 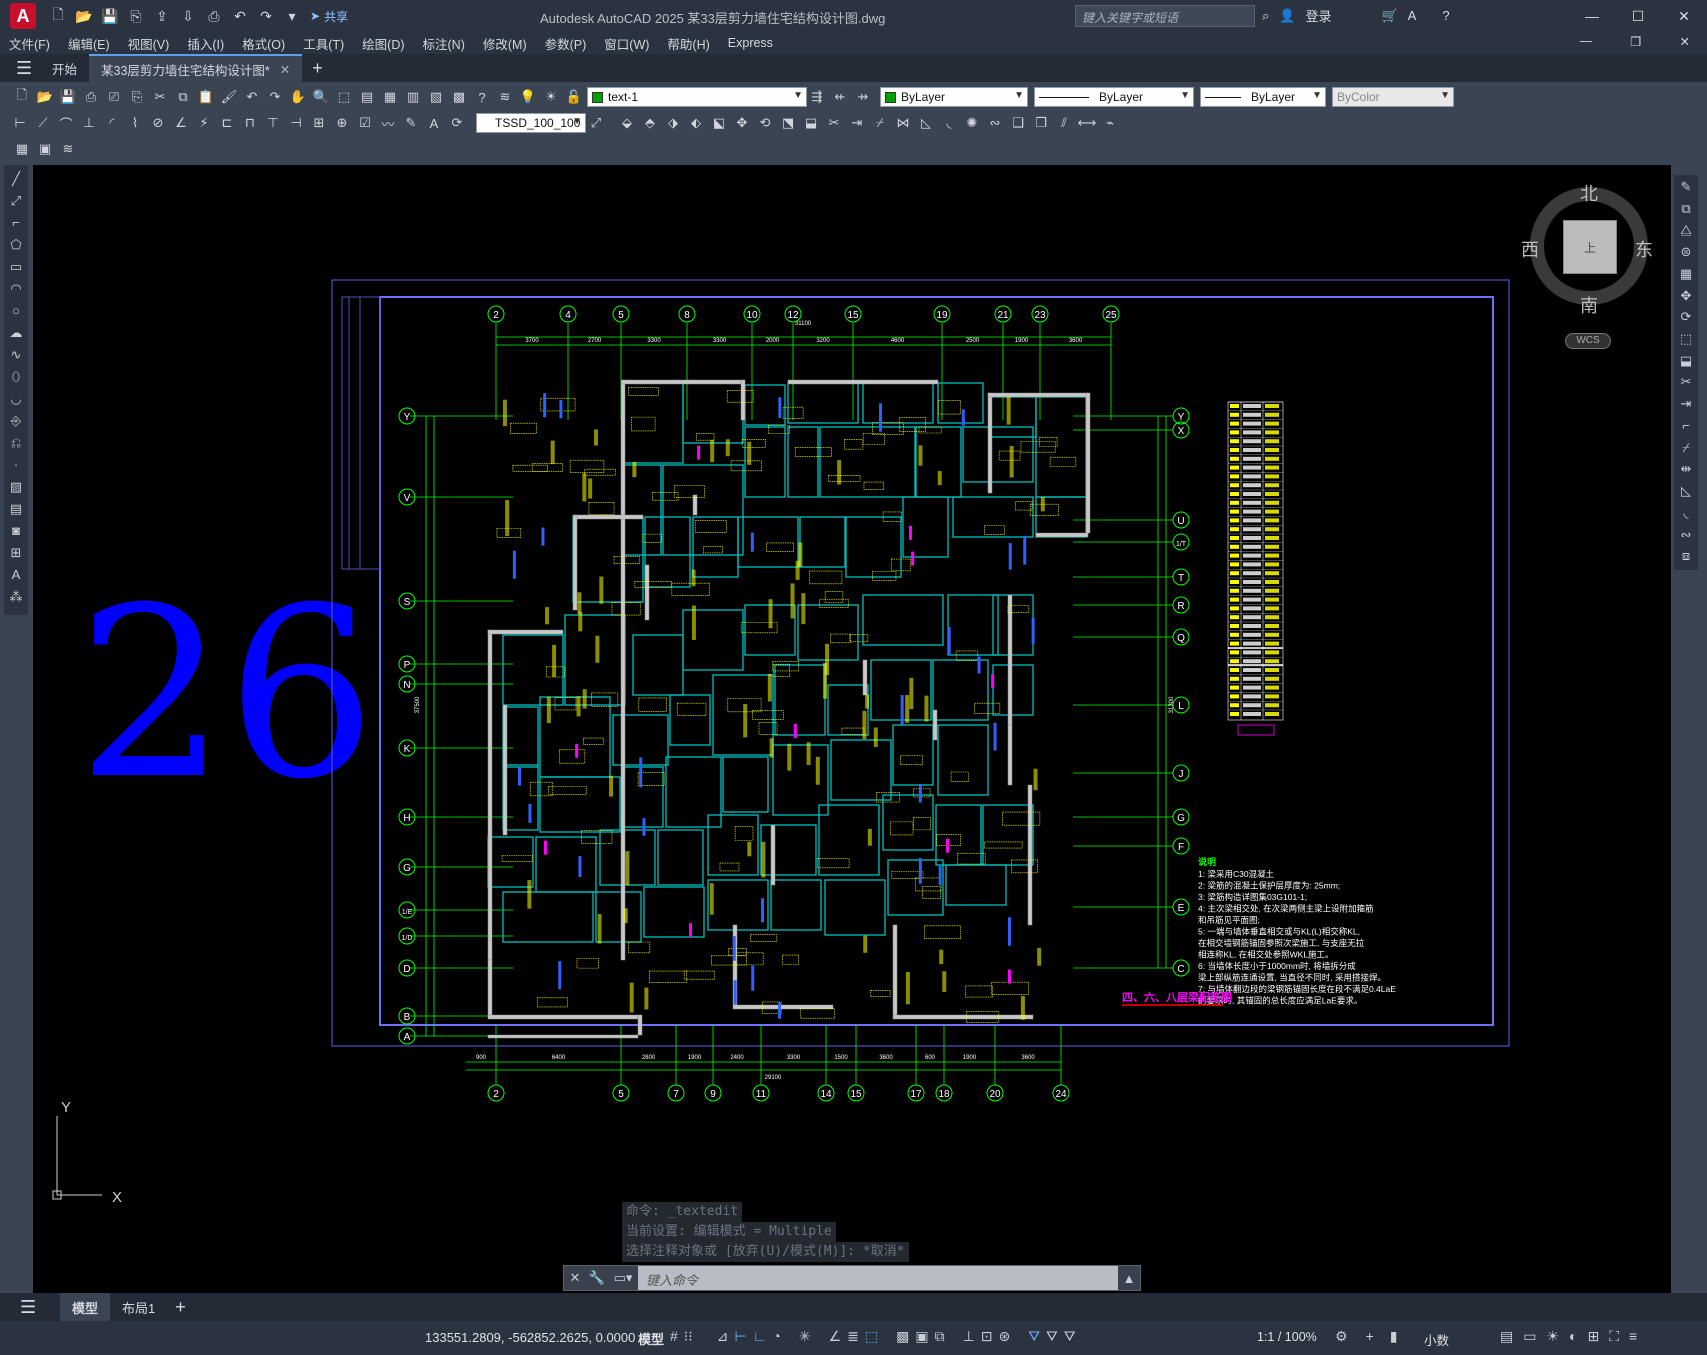 What do you see at coordinates (16, 270) in the screenshot?
I see `rectangle-icon: ▭` at bounding box center [16, 270].